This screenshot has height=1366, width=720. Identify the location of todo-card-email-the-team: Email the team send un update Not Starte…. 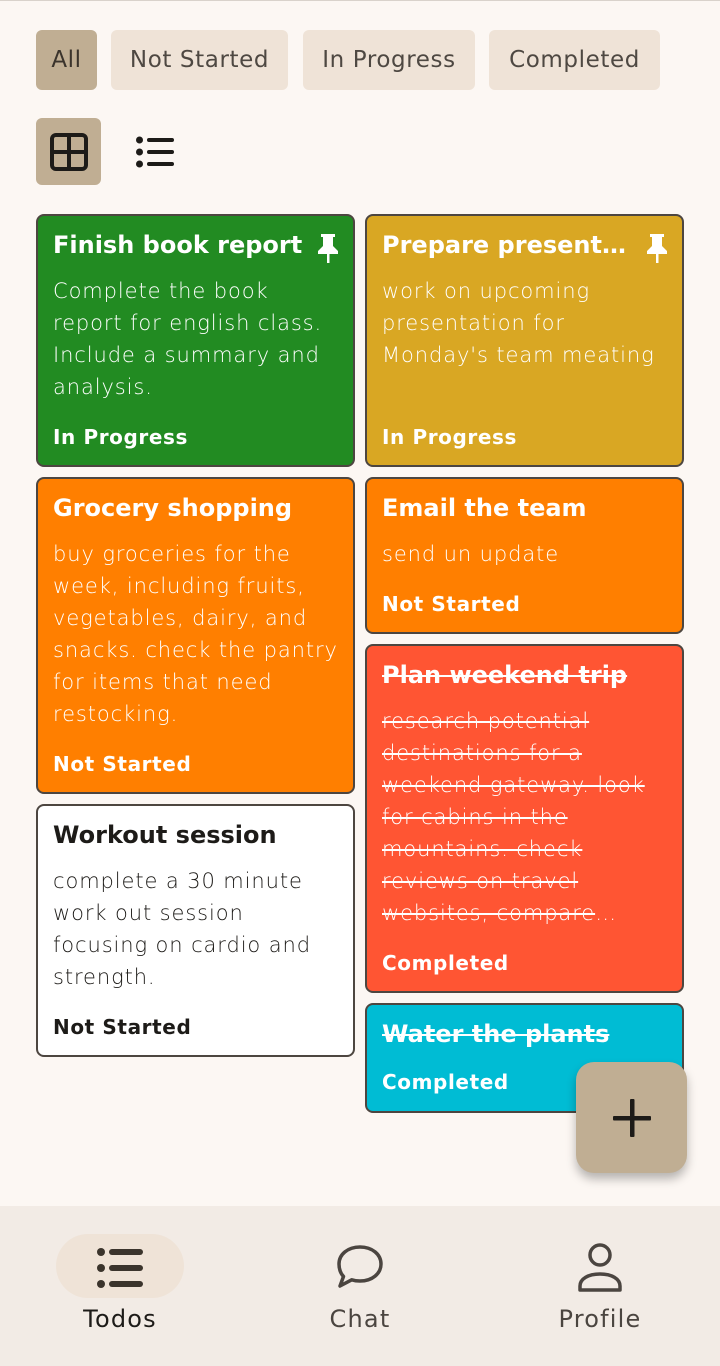
(524, 555).